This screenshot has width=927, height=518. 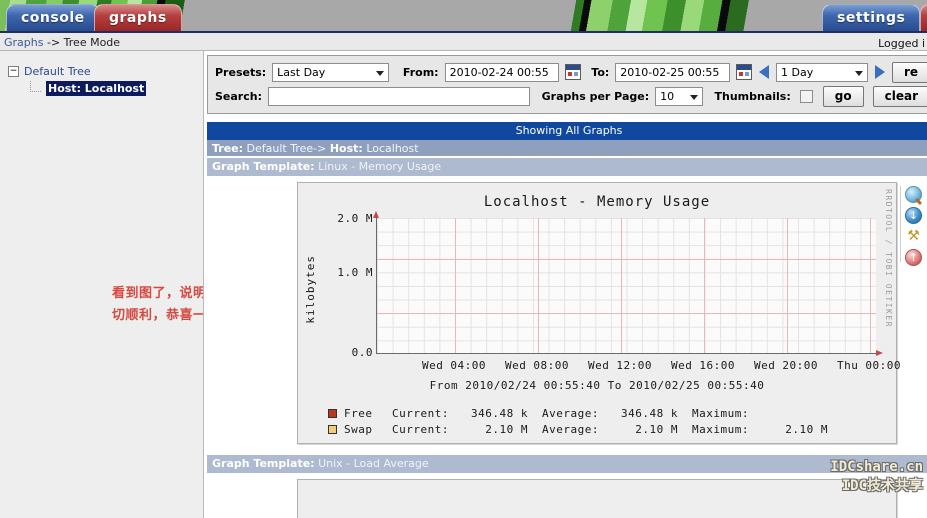 What do you see at coordinates (301, 72) in the screenshot?
I see `presets-selected-value: Last Day` at bounding box center [301, 72].